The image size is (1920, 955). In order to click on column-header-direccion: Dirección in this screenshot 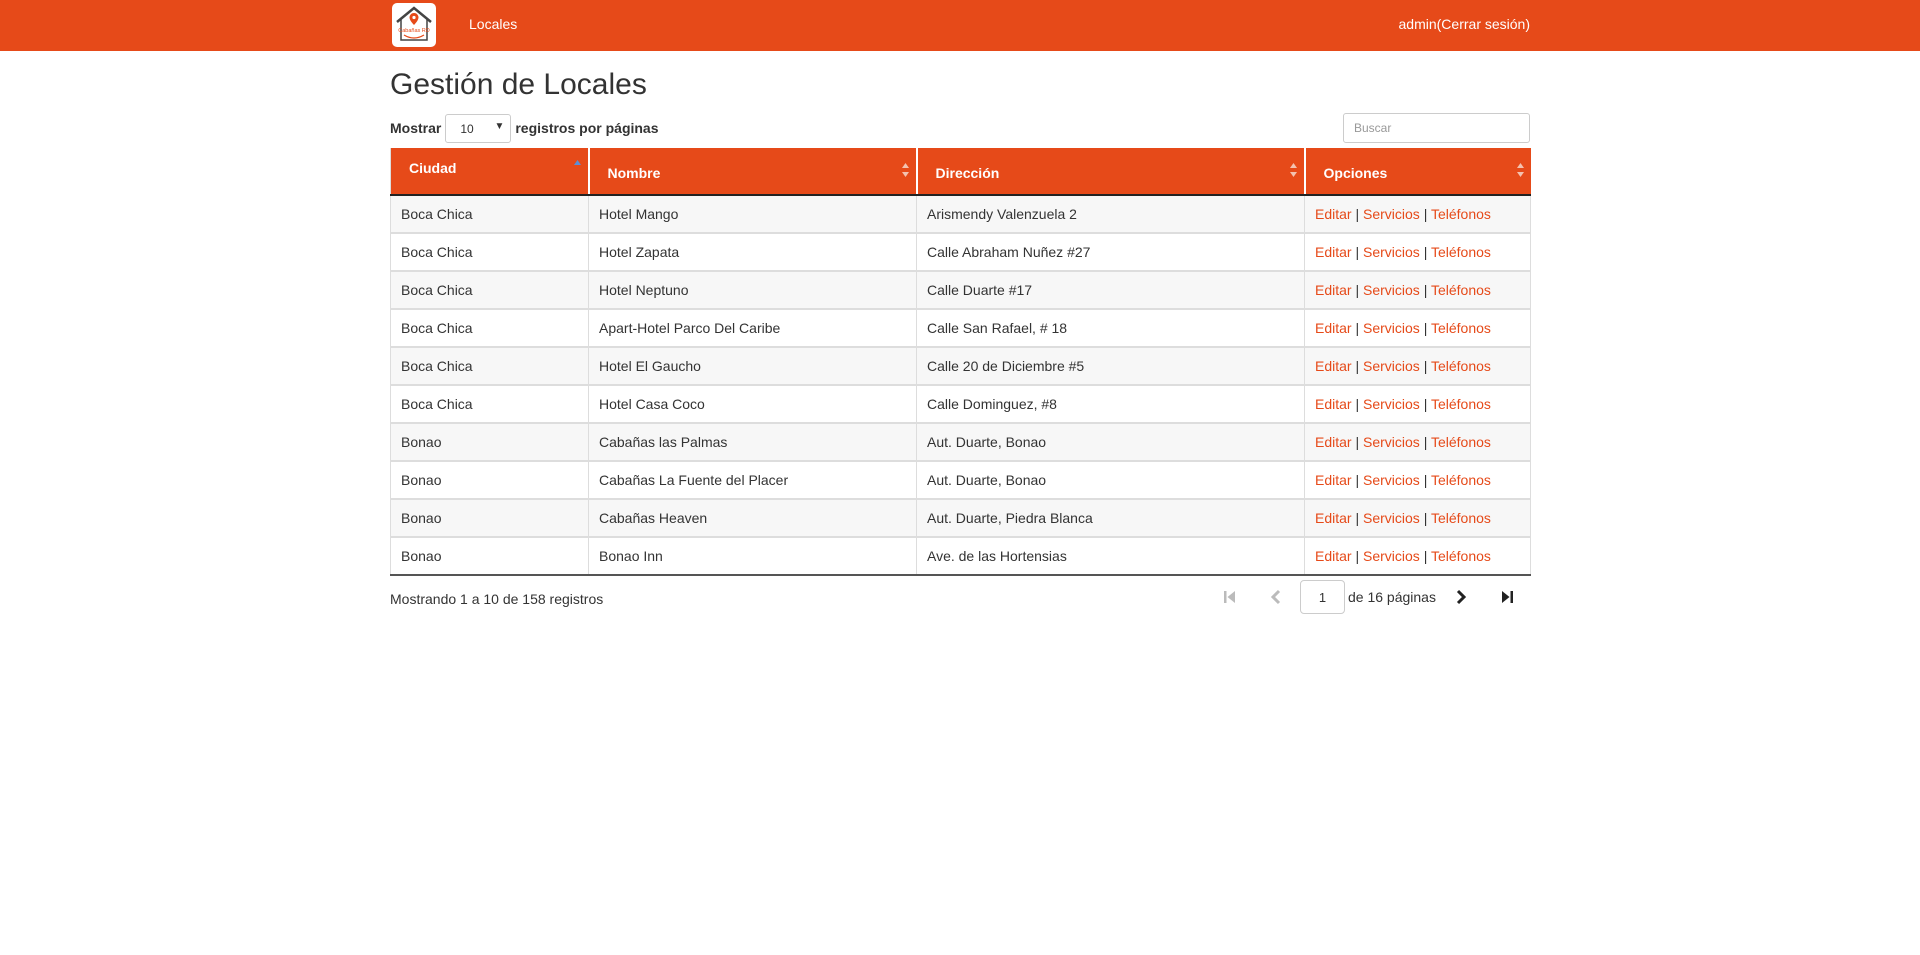, I will do `click(1110, 172)`.